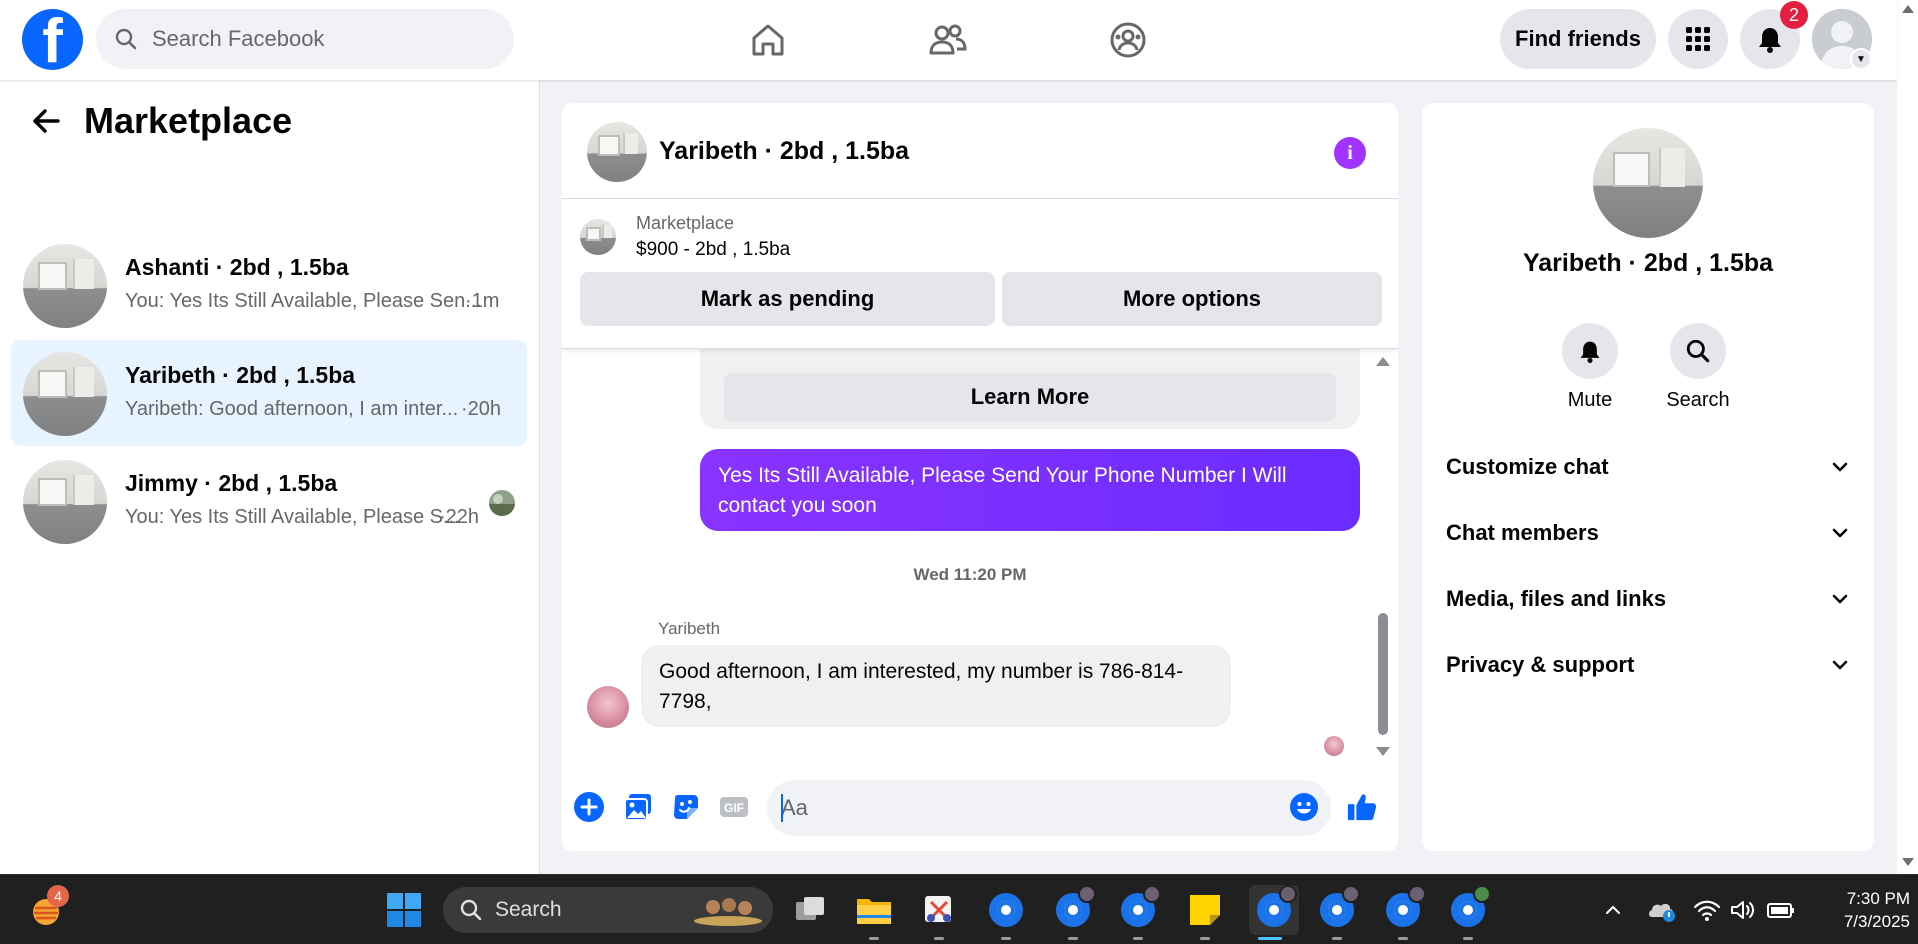 Image resolution: width=1918 pixels, height=944 pixels. I want to click on emoji-icon, so click(1304, 807).